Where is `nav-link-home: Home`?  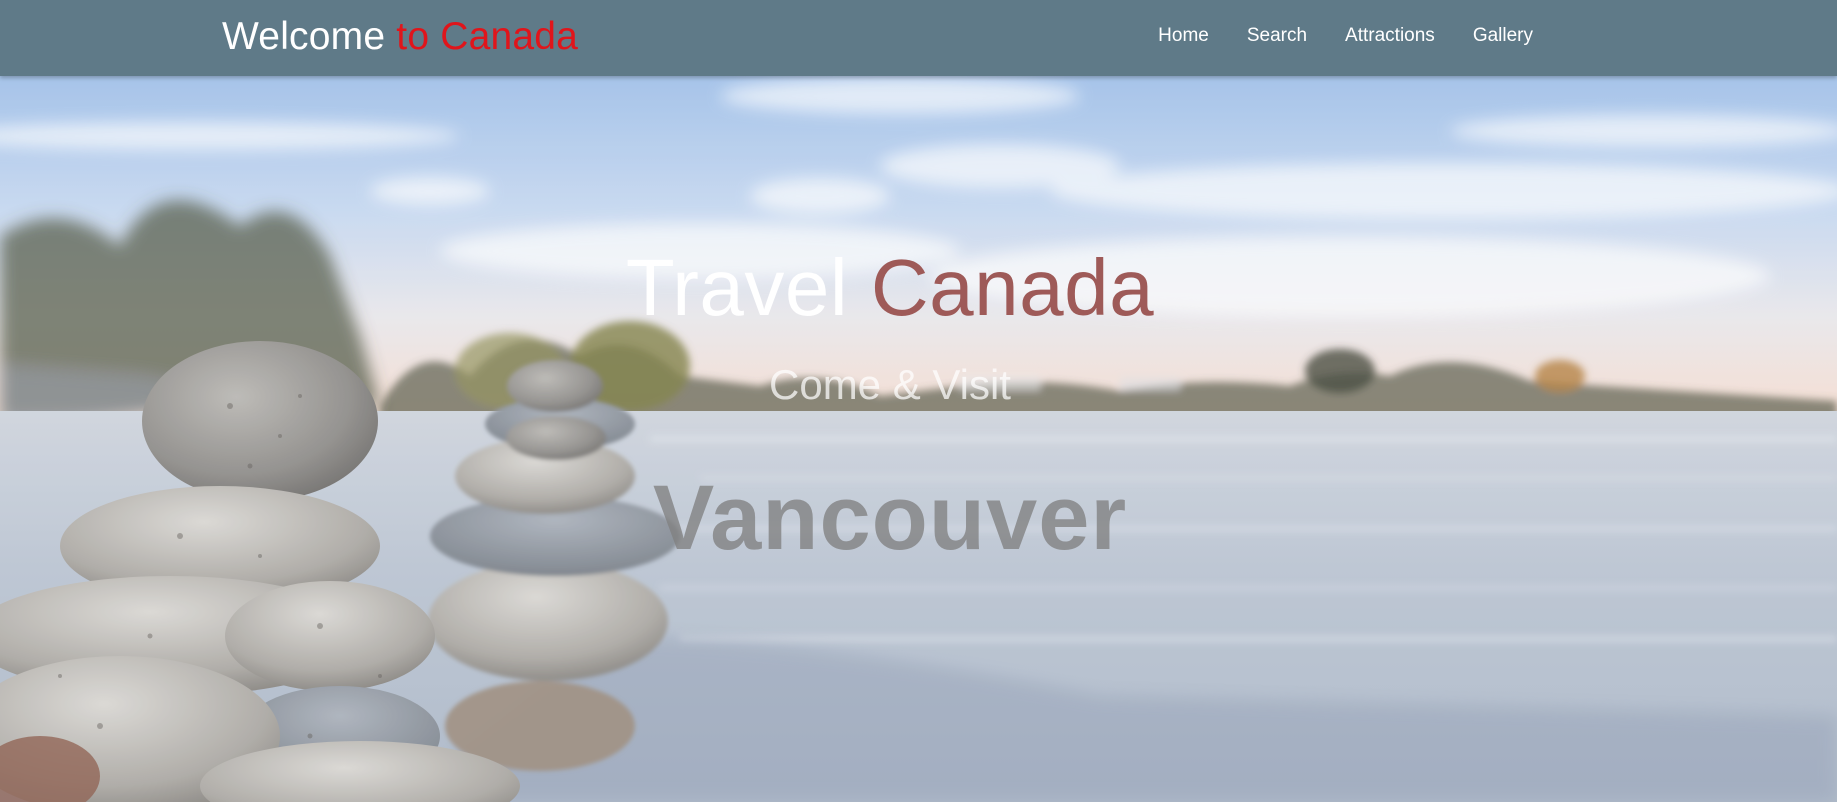 nav-link-home: Home is located at coordinates (1183, 36).